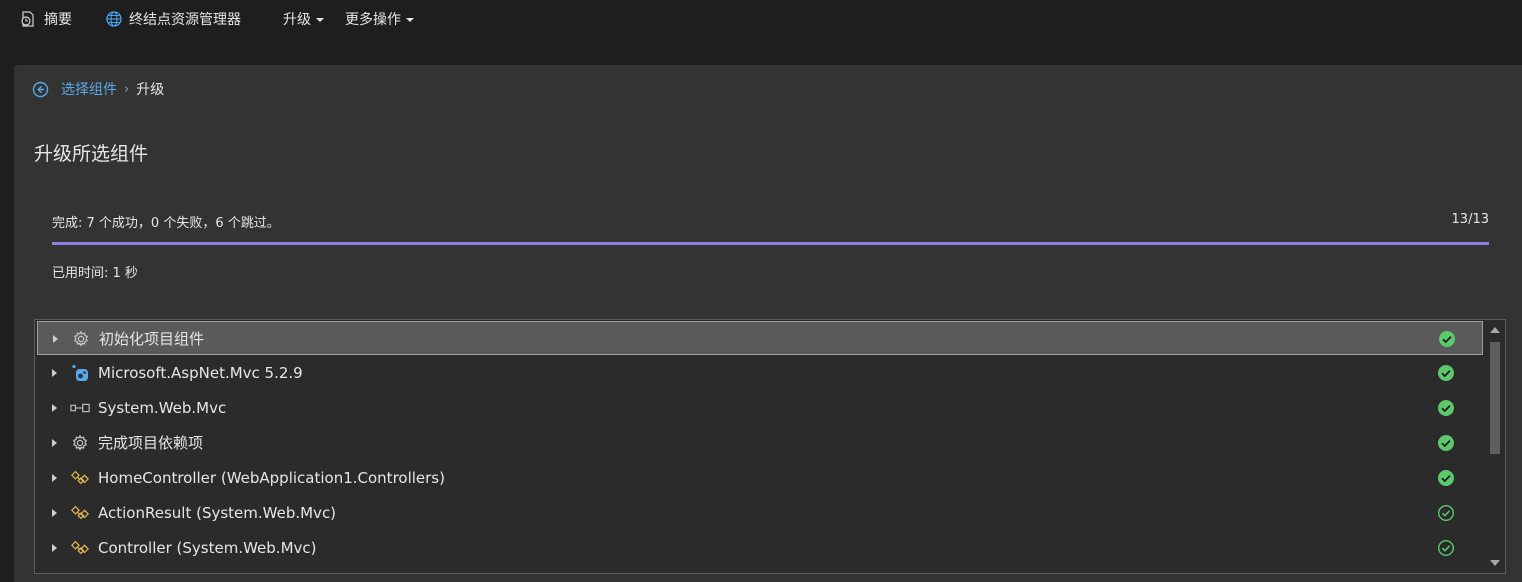 The height and width of the screenshot is (582, 1522). I want to click on upgrade-menu-label: 升级, so click(297, 20).